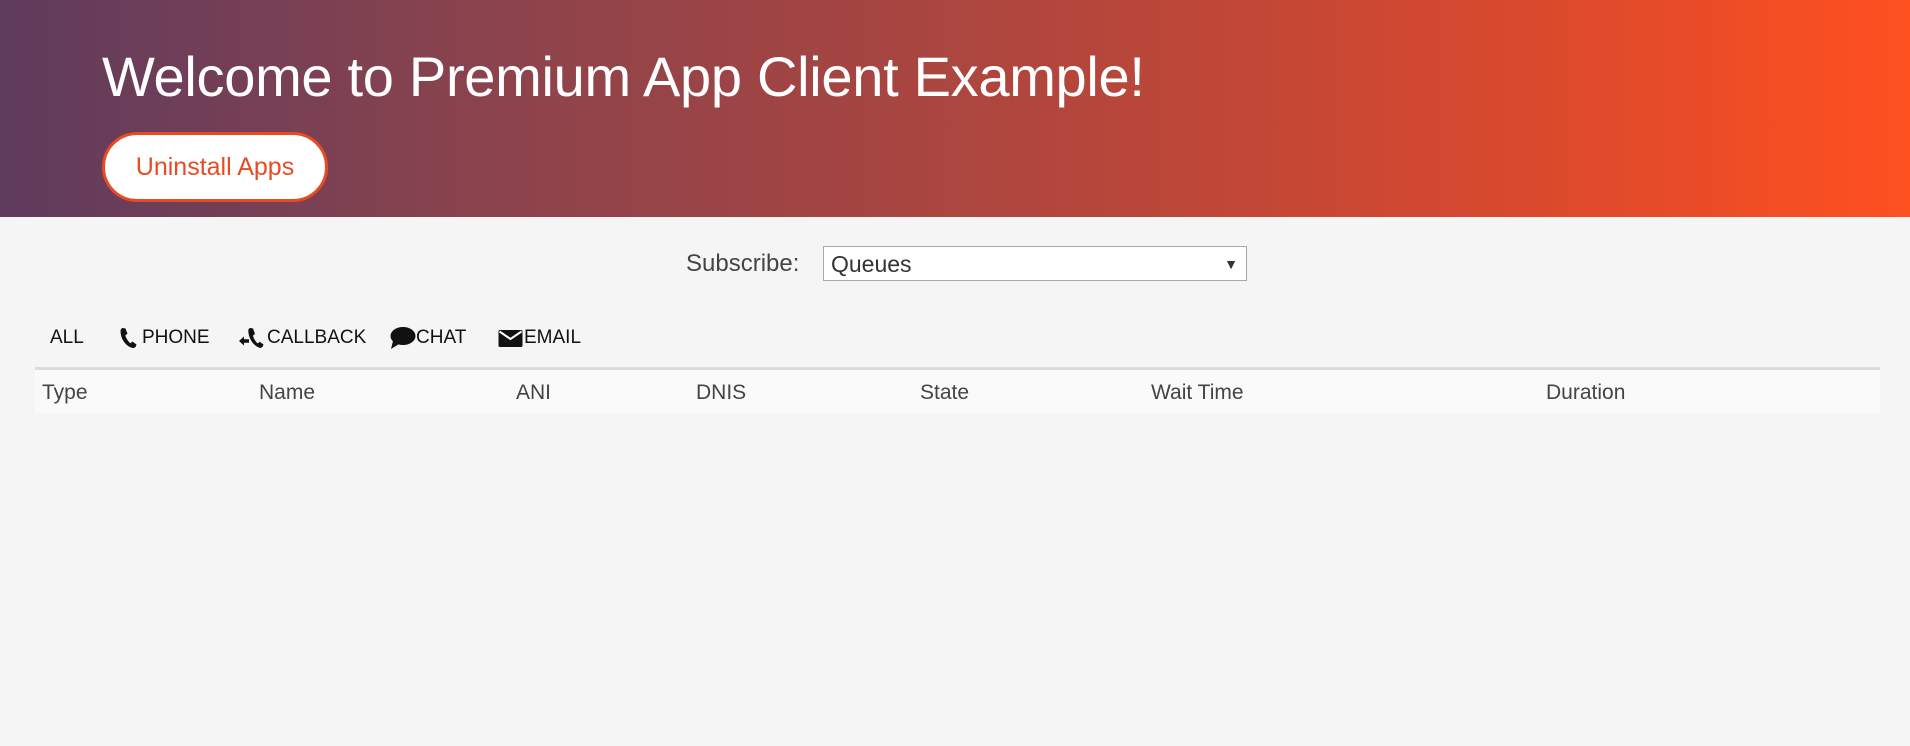 This screenshot has width=1910, height=746. Describe the element at coordinates (623, 76) in the screenshot. I see `page-title: Welcome to Premium App Client Example!` at that location.